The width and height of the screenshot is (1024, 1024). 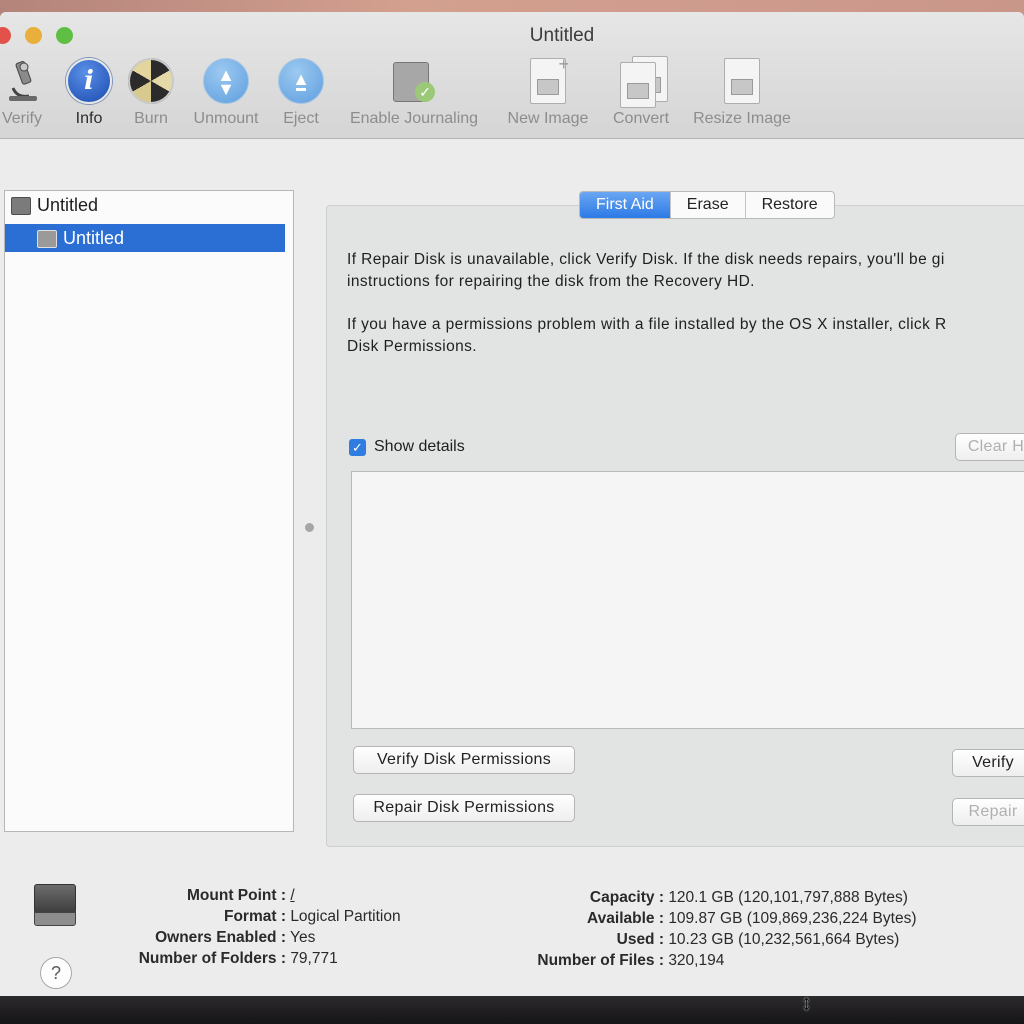 I want to click on convert-icon, so click(x=643, y=82).